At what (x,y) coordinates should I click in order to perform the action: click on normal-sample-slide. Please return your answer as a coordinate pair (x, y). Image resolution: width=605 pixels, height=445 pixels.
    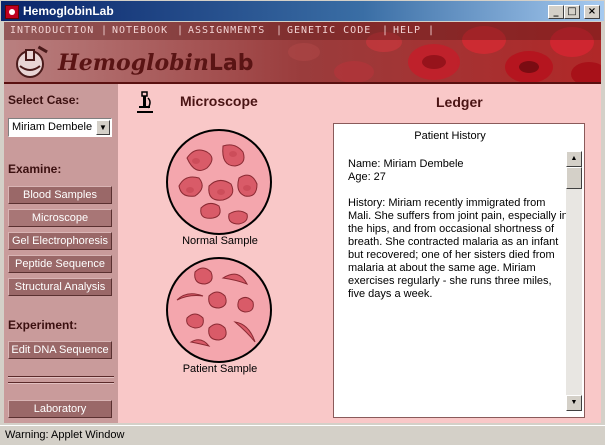
    Looking at the image, I should click on (219, 182).